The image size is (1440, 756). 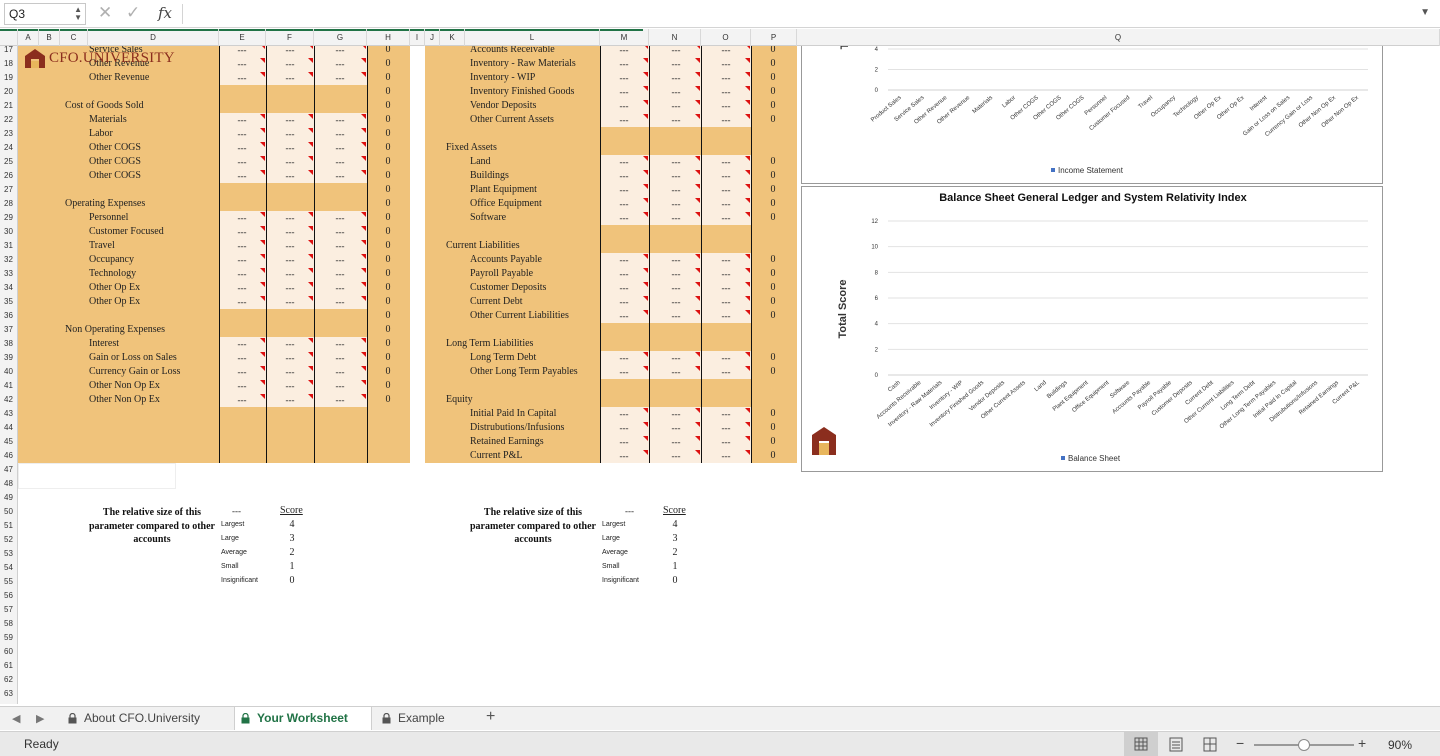 I want to click on row-header: 46, so click(x=8, y=456).